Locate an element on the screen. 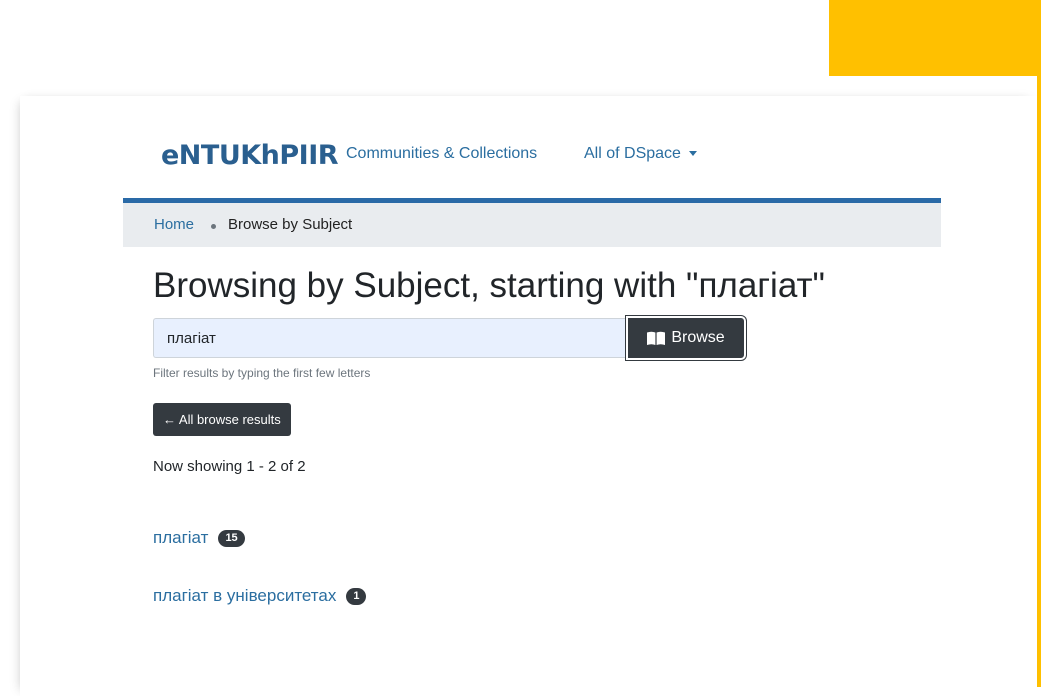 The width and height of the screenshot is (1041, 696). nav-all-of-dspace-label: All of DSpace is located at coordinates (632, 153).